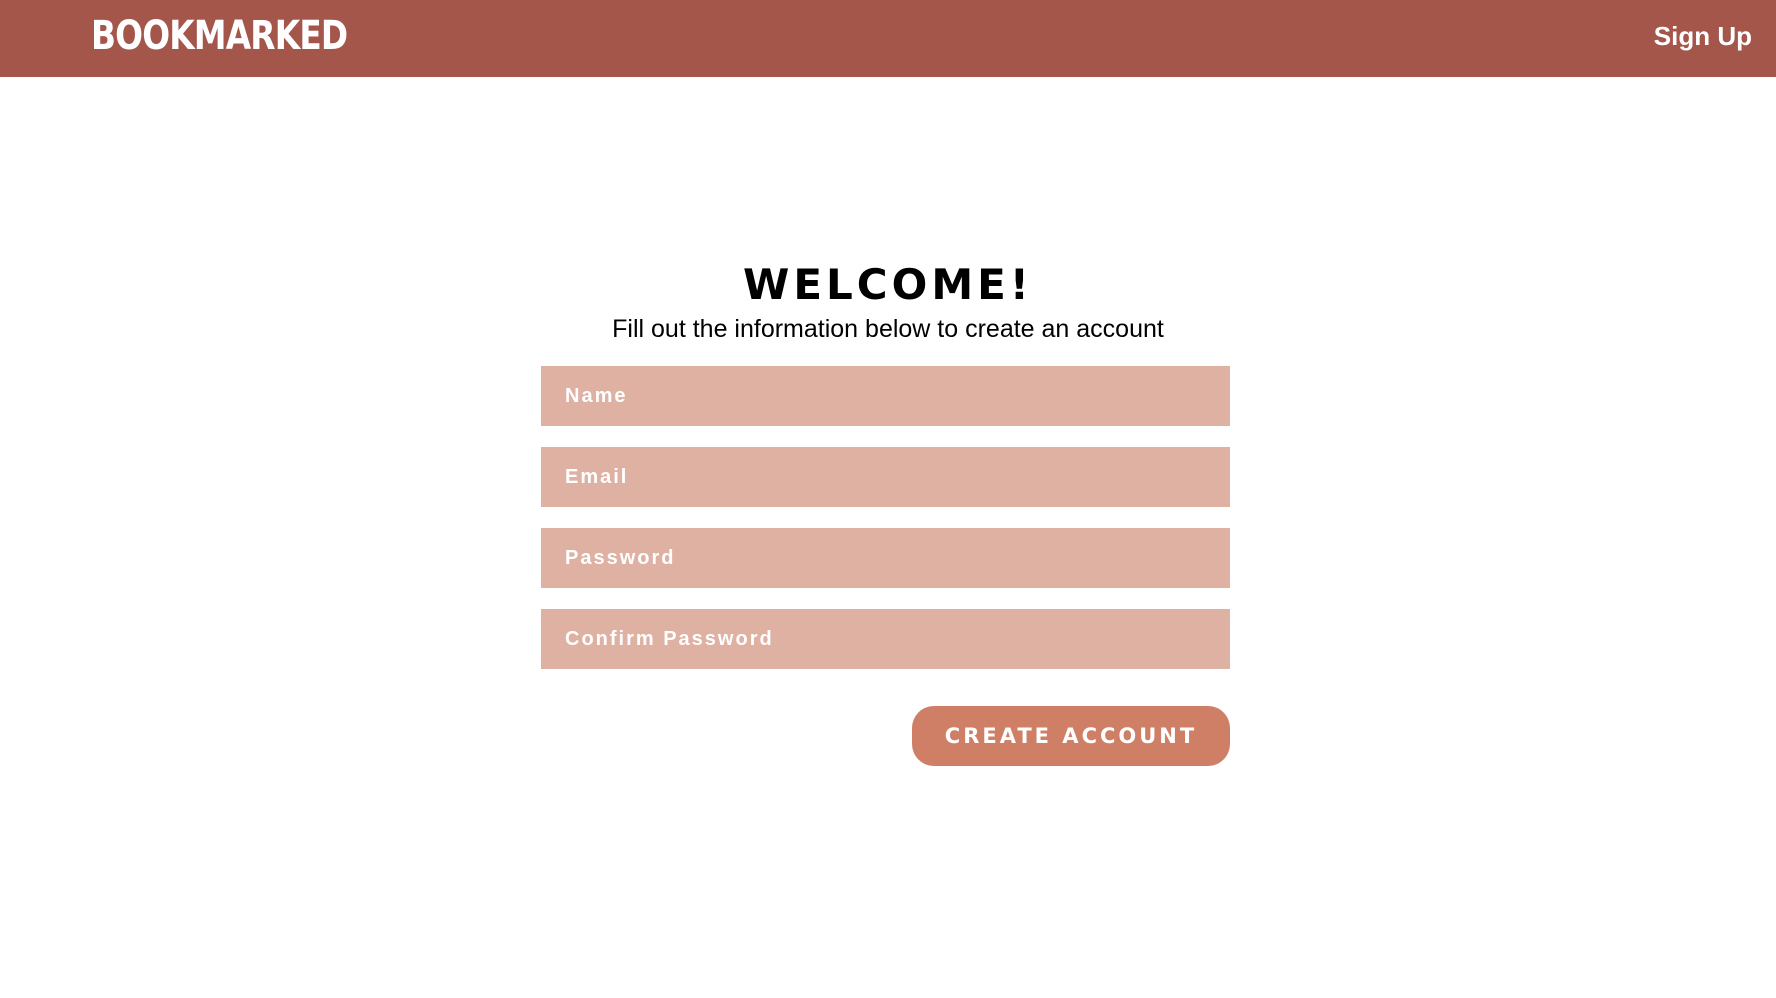 Image resolution: width=1776 pixels, height=998 pixels. I want to click on signup-link: Sign Up, so click(1703, 36).